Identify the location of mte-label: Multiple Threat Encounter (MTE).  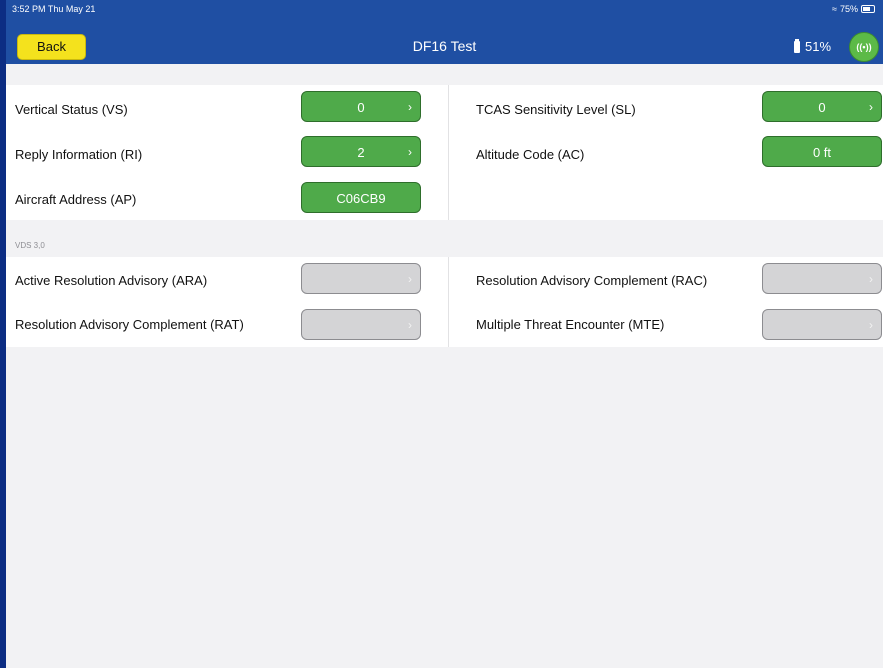
(570, 324).